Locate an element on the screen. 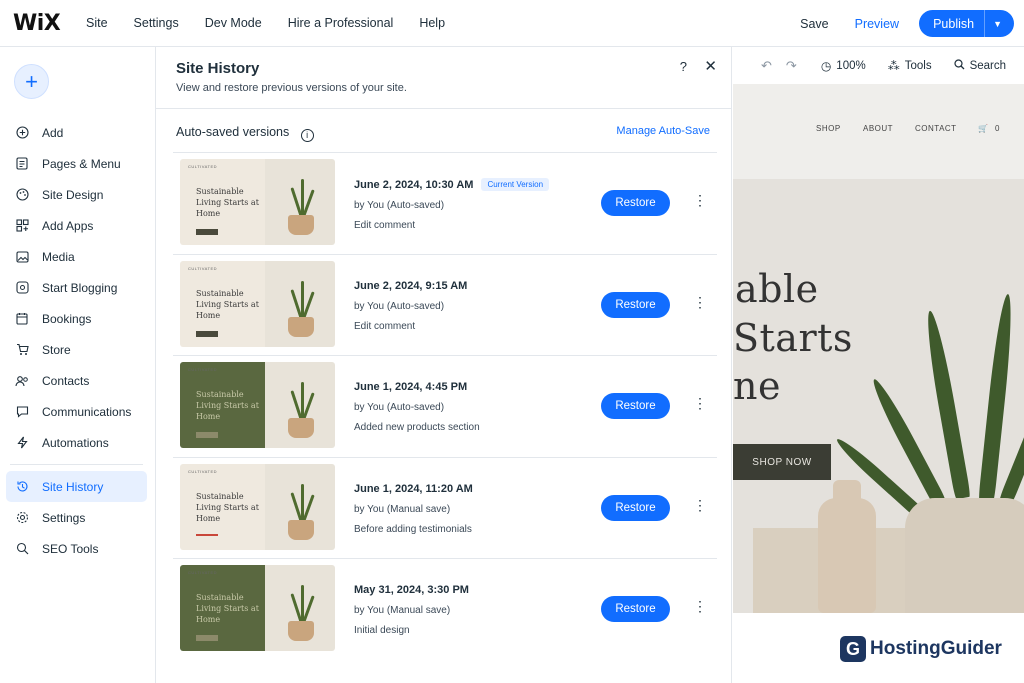 The width and height of the screenshot is (1024, 683). search-icon is located at coordinates (959, 65).